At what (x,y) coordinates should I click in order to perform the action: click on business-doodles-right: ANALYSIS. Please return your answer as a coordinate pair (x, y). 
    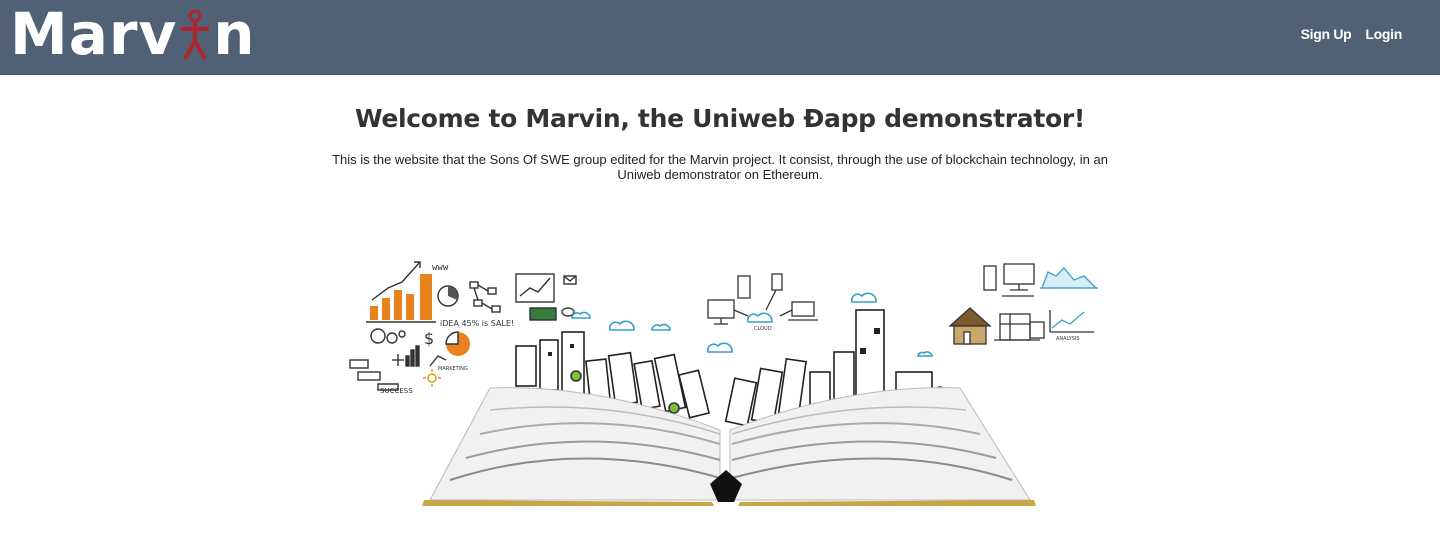
    Looking at the image, I should click on (1023, 304).